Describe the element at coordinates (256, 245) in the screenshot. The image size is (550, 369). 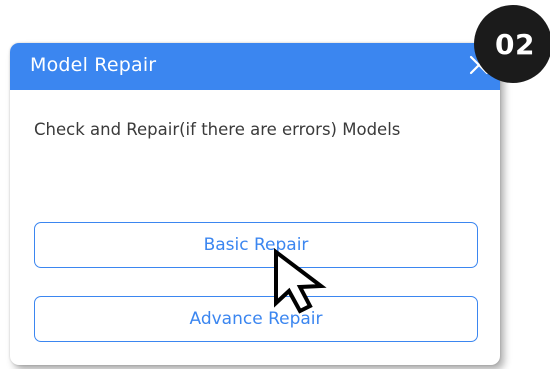
I see `basic-repair-button: Basic Repair` at that location.